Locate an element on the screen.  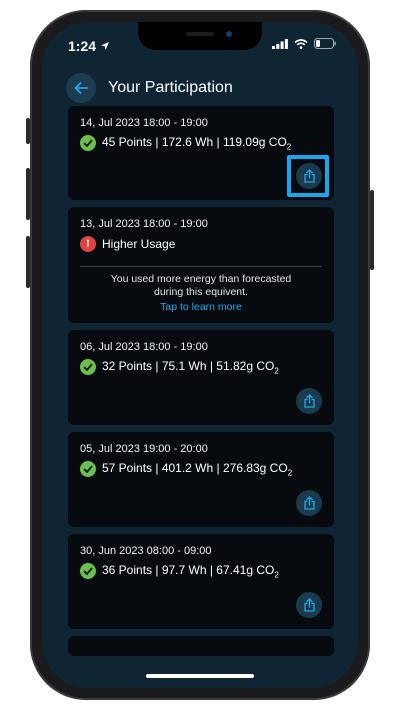
card-summary: 36 Points | 97.7 Wh | 67.41g CO2 is located at coordinates (201, 571).